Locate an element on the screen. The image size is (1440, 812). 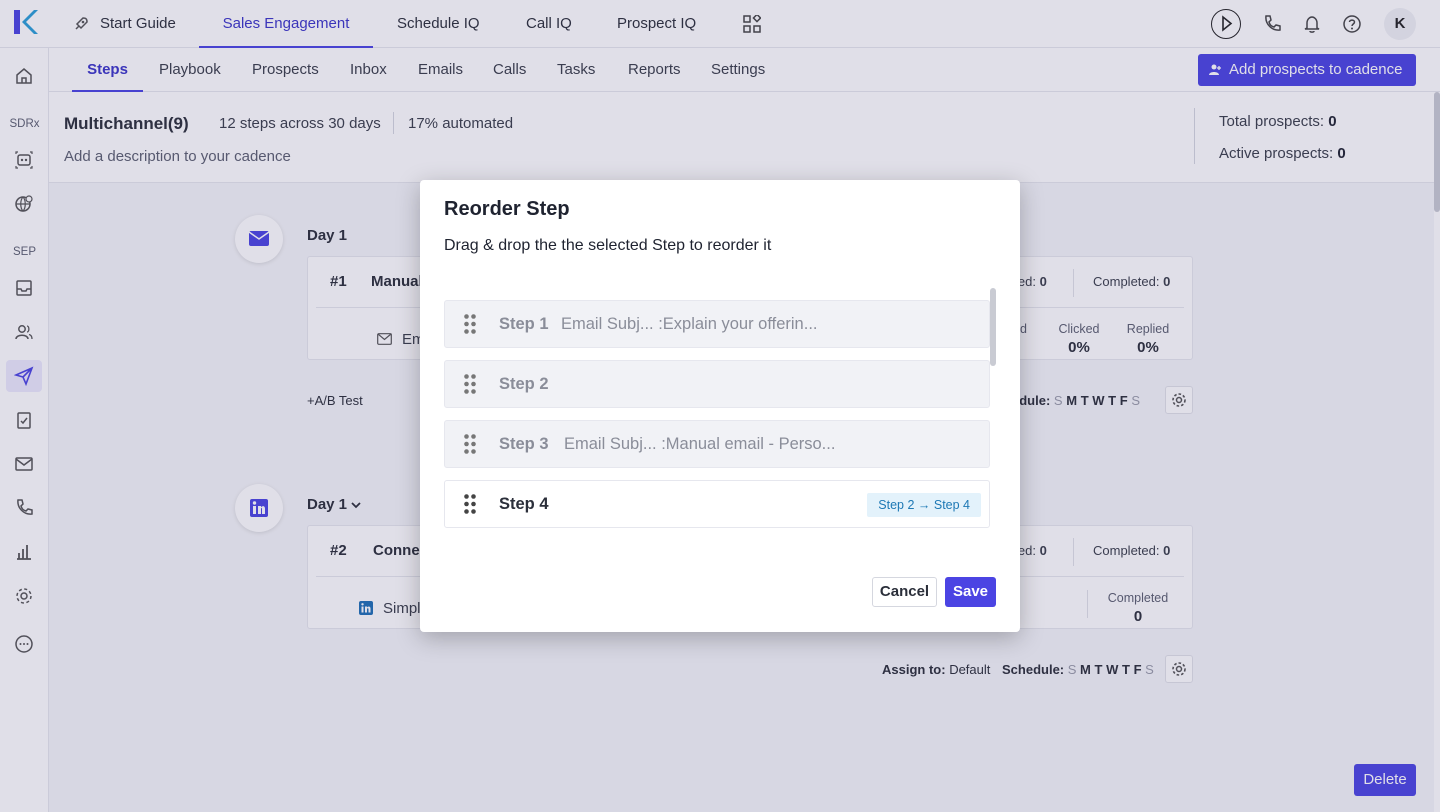
step-name: Step 3 is located at coordinates (524, 444).